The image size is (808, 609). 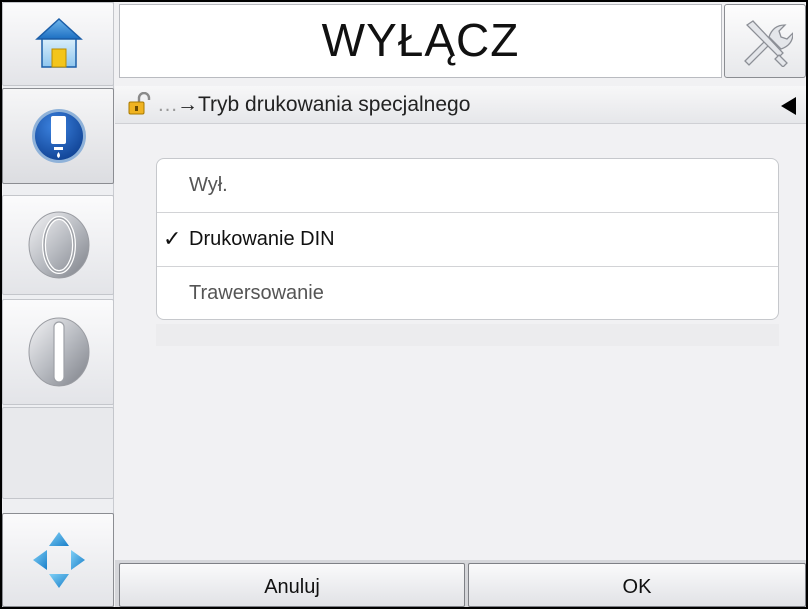 I want to click on navigation-button, so click(x=58, y=560).